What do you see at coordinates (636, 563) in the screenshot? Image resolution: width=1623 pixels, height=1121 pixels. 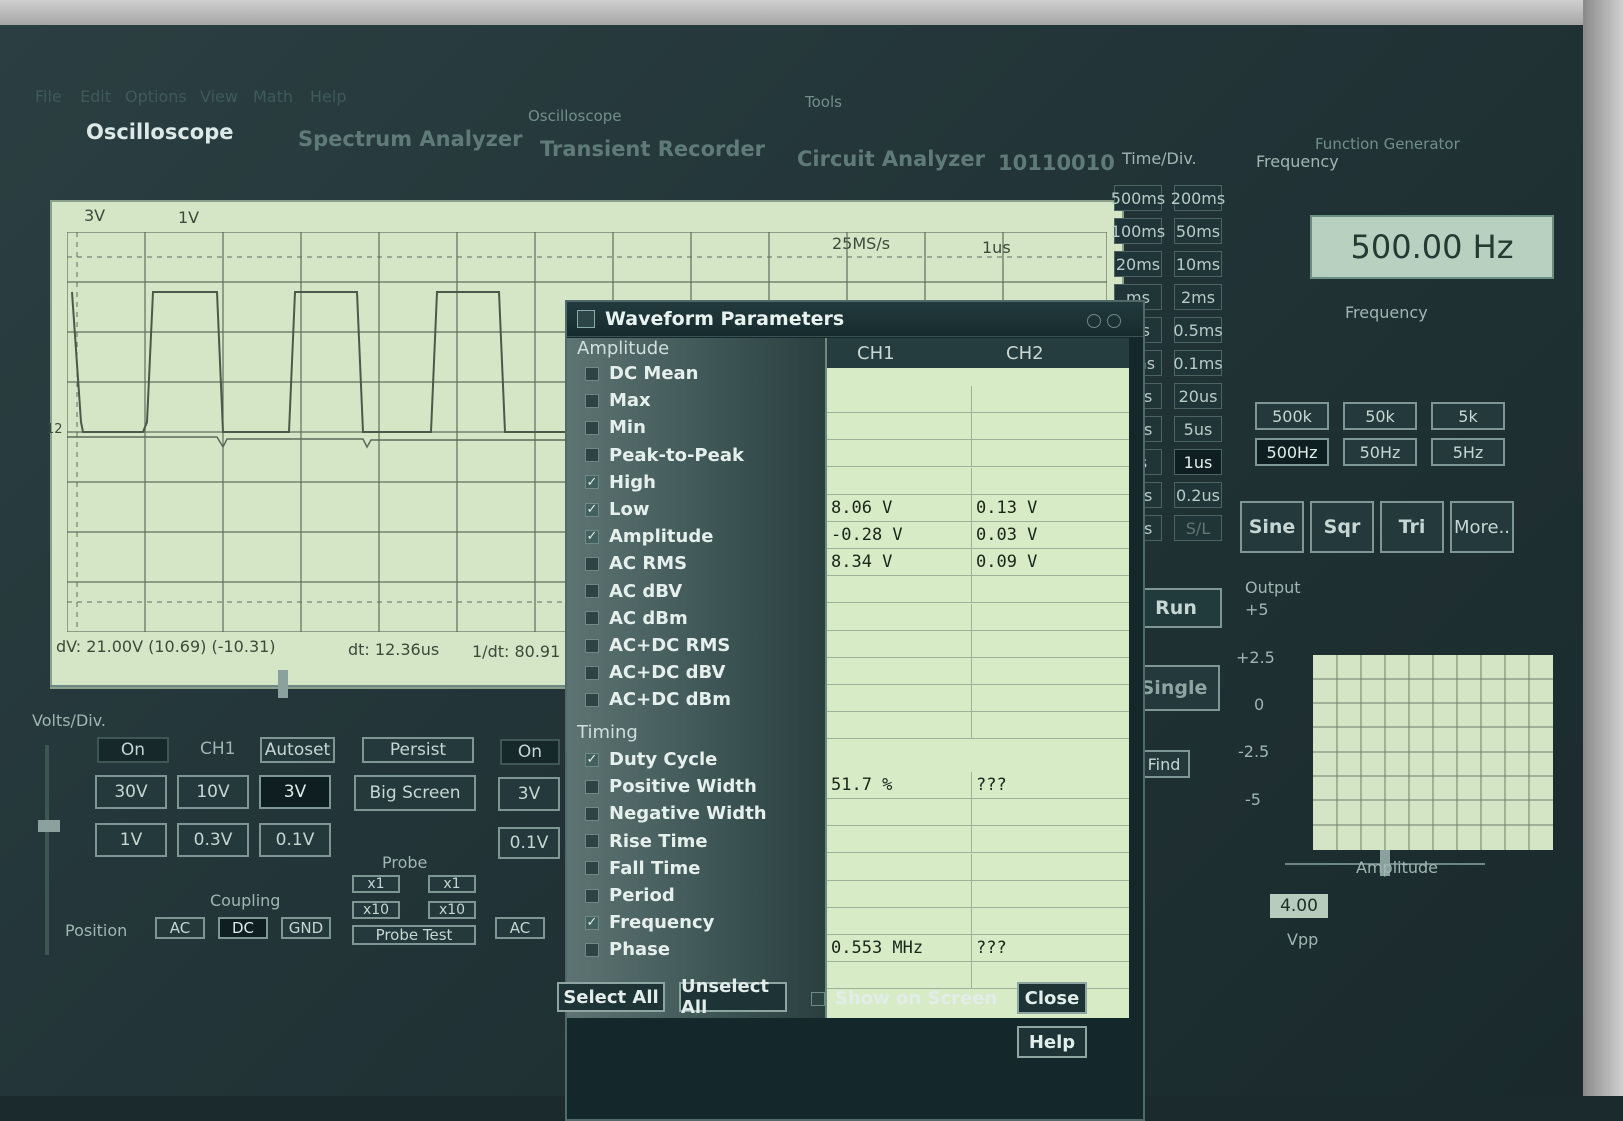 I see `param-amplitude_params-7: AC RMS` at bounding box center [636, 563].